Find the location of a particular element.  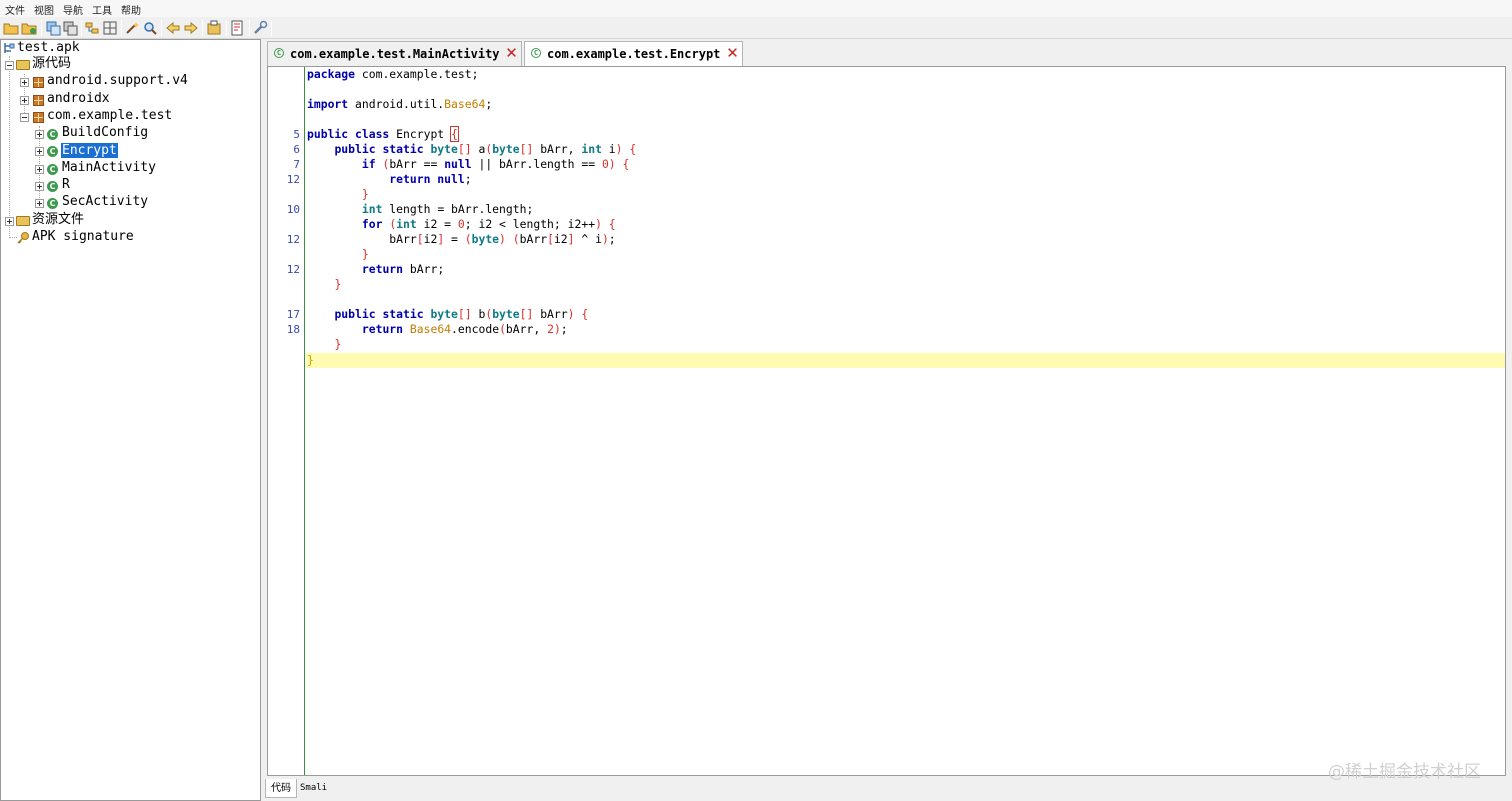

line-number: 6 is located at coordinates (296, 149).